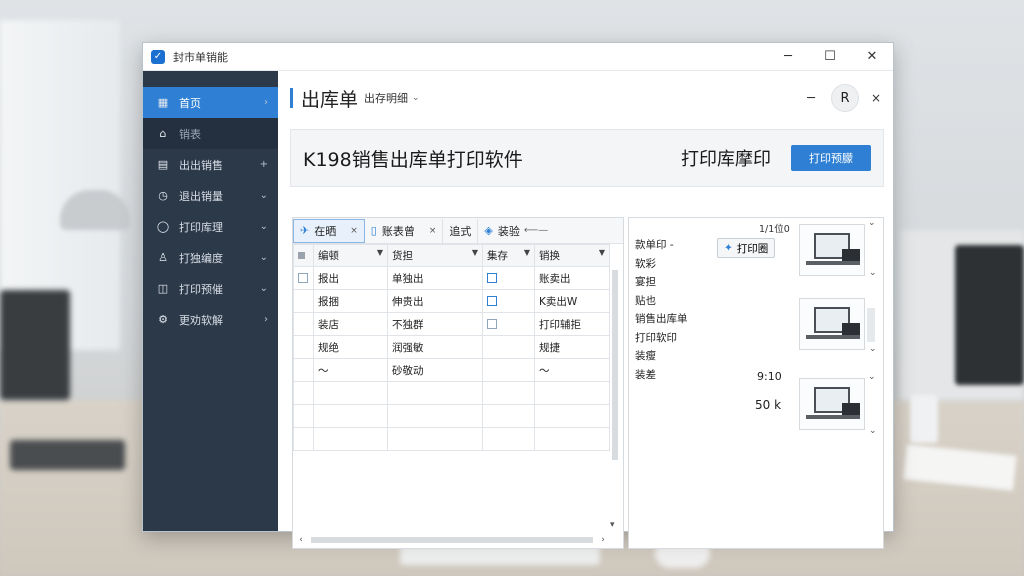 This screenshot has width=1024, height=576. I want to click on table-row: 报出 单独出 账卖出, so click(451, 278).